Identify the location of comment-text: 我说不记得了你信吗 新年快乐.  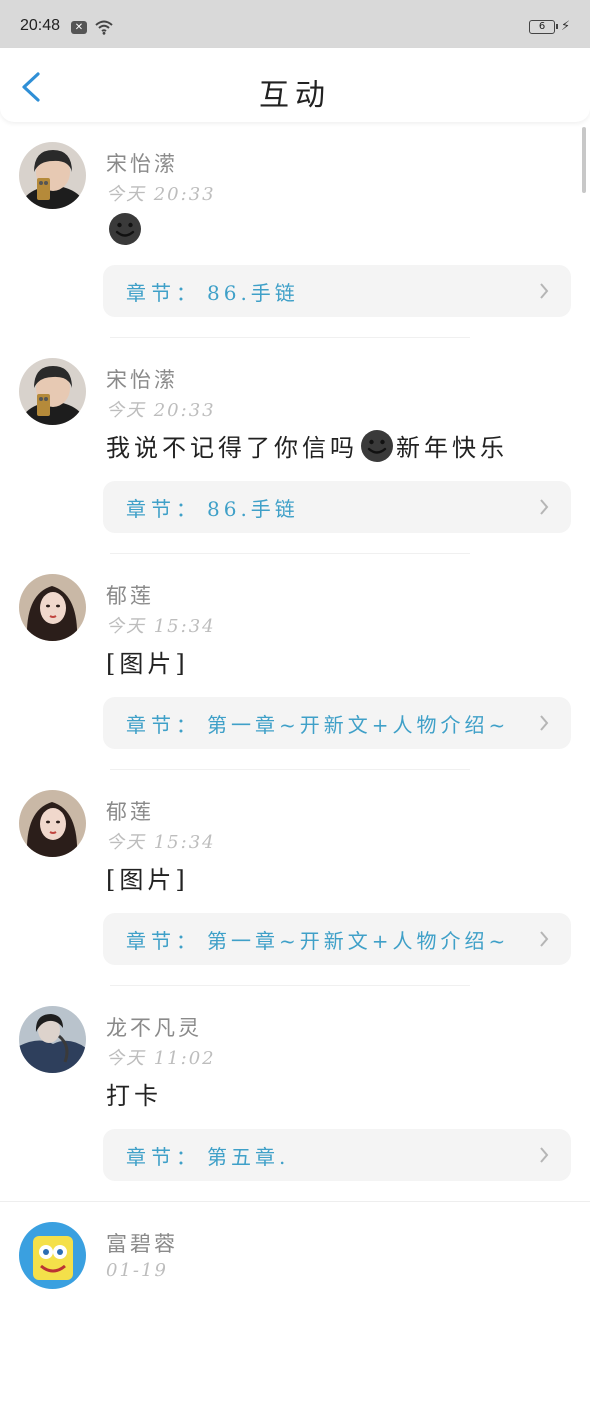
(307, 445).